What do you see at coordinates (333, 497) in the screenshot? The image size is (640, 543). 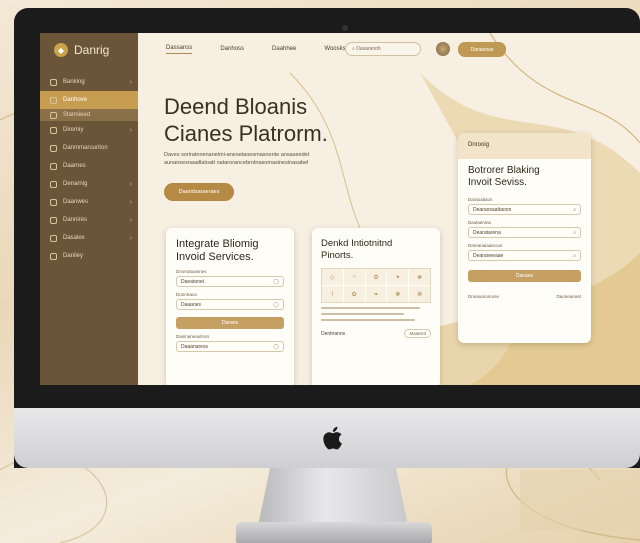 I see `monitor-stand` at bounding box center [333, 497].